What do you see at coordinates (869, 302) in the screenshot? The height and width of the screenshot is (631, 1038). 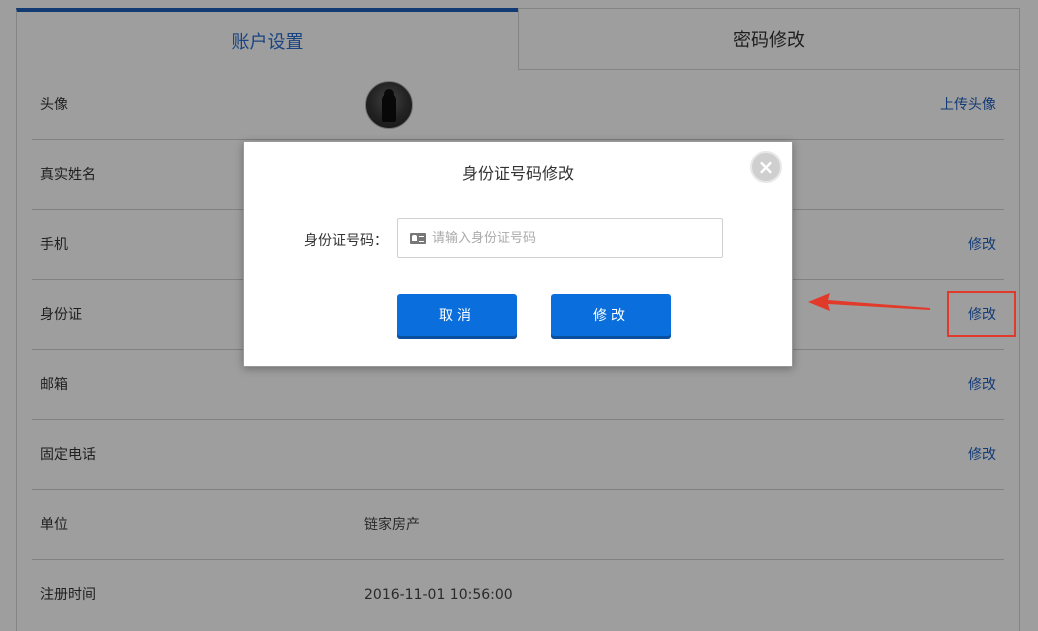 I see `annotation-arrow-icon` at bounding box center [869, 302].